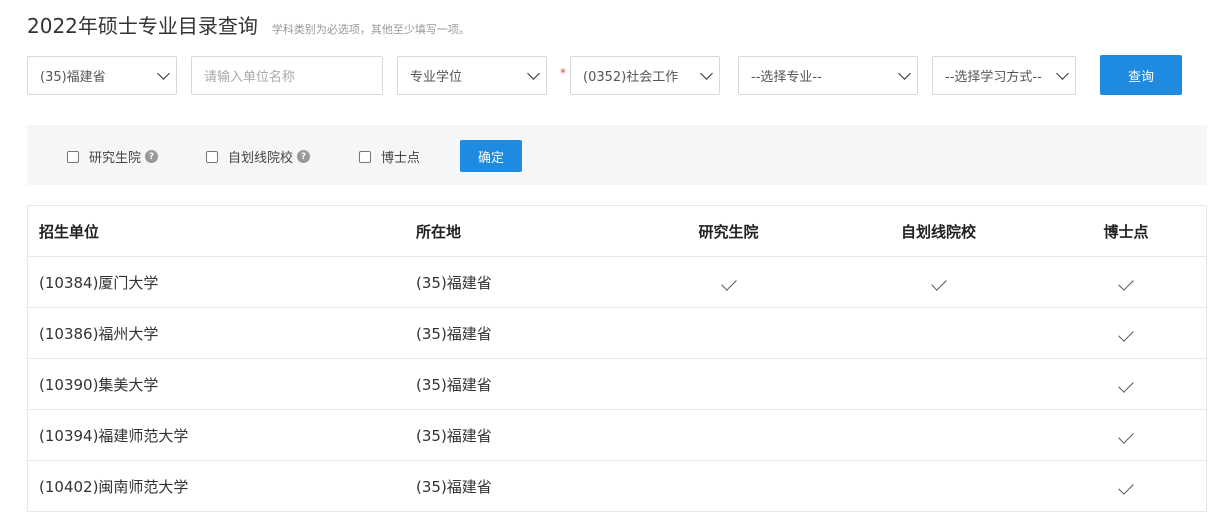  I want to click on column-header-graduate-school: 研究生院, so click(728, 231).